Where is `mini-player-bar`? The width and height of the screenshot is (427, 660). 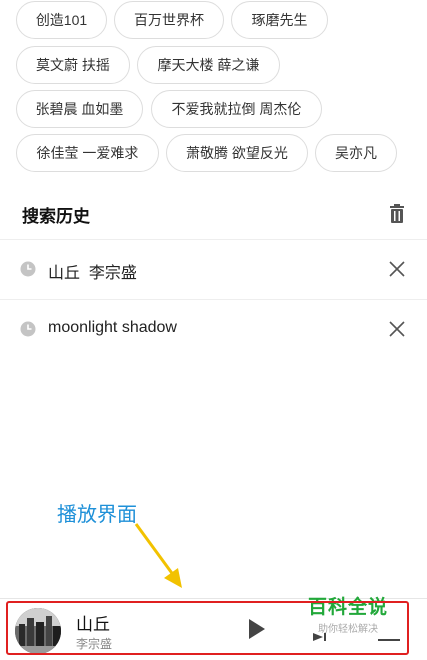
mini-player-bar is located at coordinates (213, 629).